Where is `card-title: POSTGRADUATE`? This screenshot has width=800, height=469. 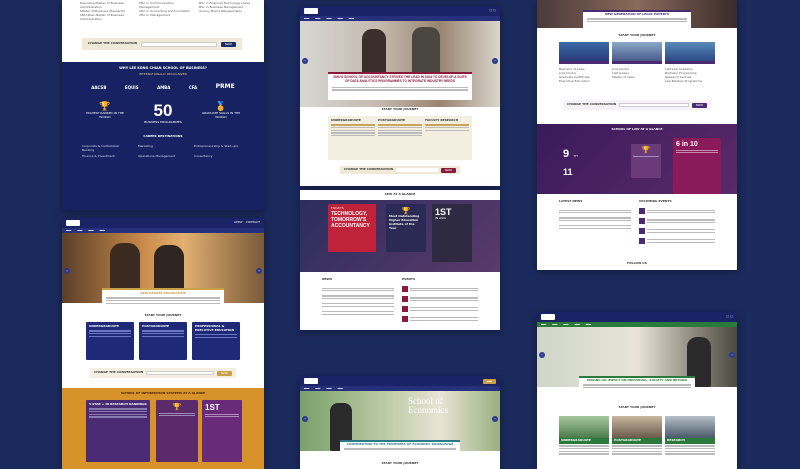 card-title: POSTGRADUATE is located at coordinates (156, 326).